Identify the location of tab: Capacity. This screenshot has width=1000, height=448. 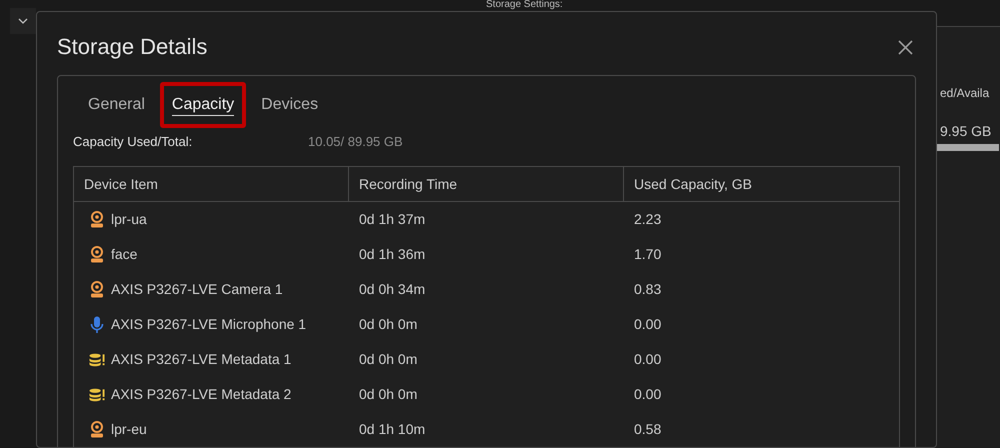
(203, 105).